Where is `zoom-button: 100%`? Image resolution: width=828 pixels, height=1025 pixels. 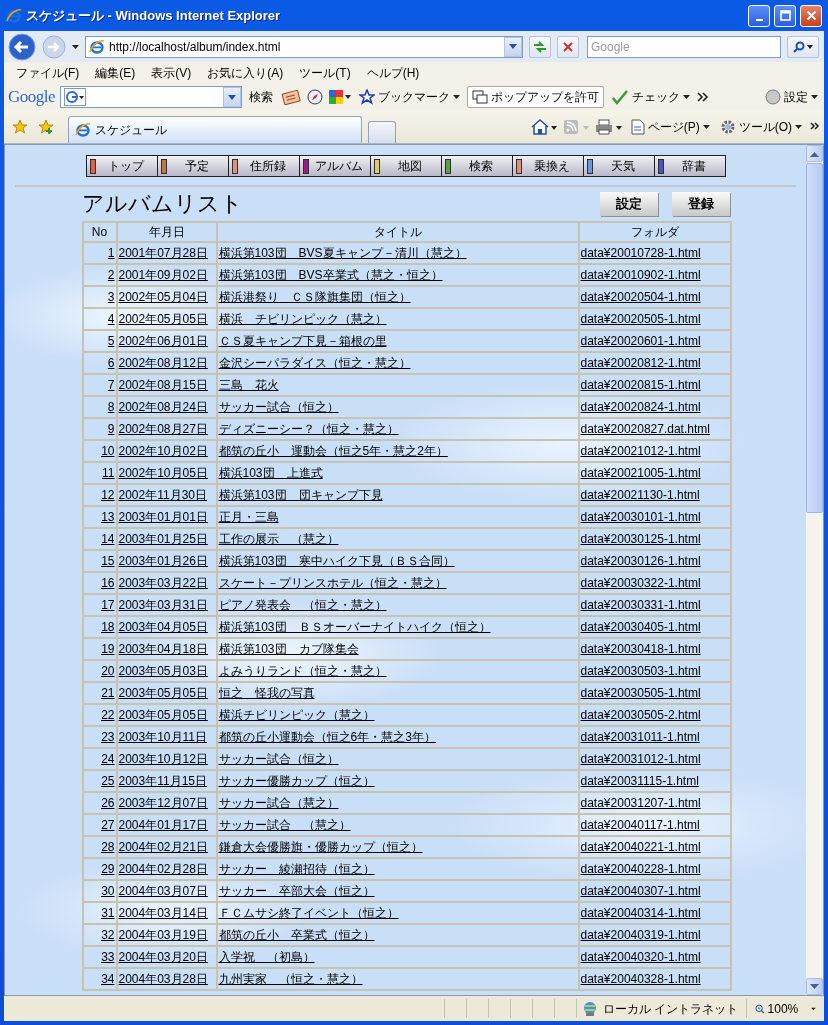 zoom-button: 100% is located at coordinates (785, 1008).